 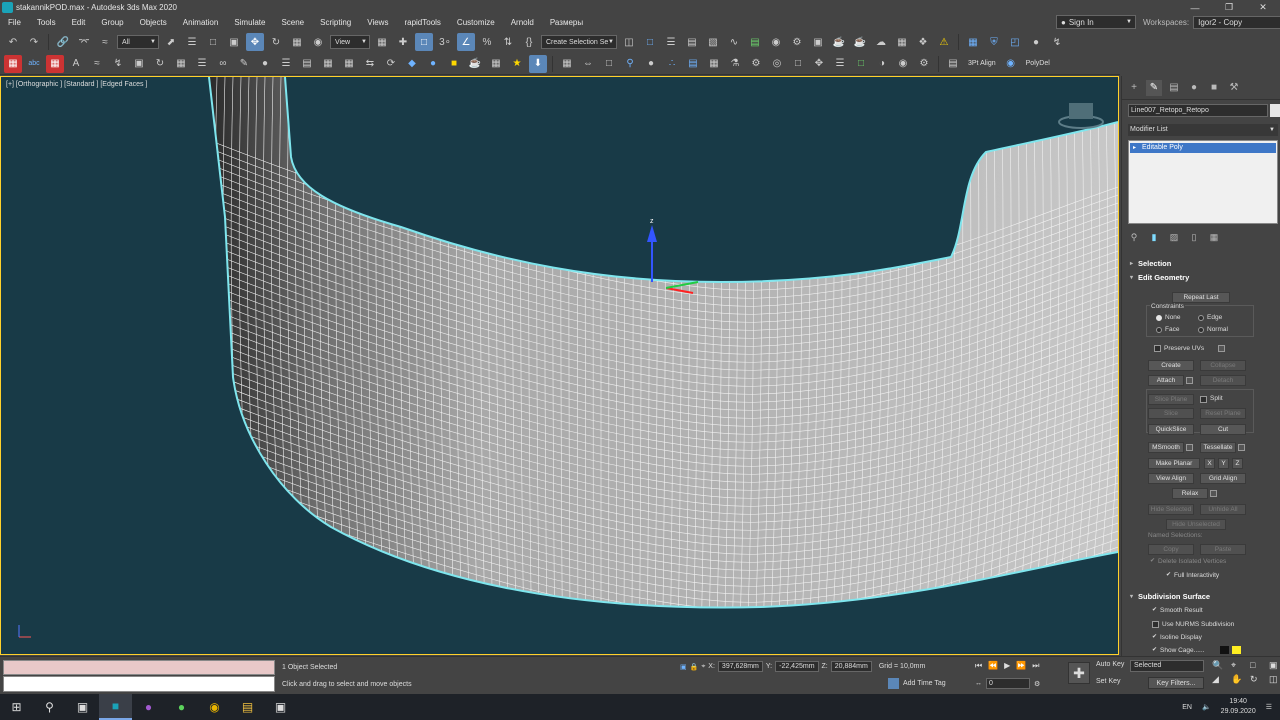 What do you see at coordinates (292, 22) in the screenshot?
I see `menu-scene: Scene` at bounding box center [292, 22].